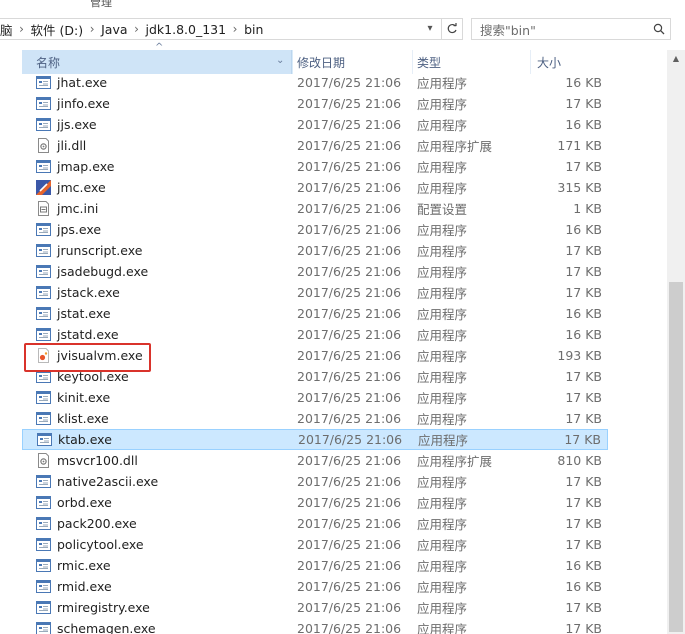 The image size is (685, 634). Describe the element at coordinates (472, 62) in the screenshot. I see `column-header-type: 类型` at that location.